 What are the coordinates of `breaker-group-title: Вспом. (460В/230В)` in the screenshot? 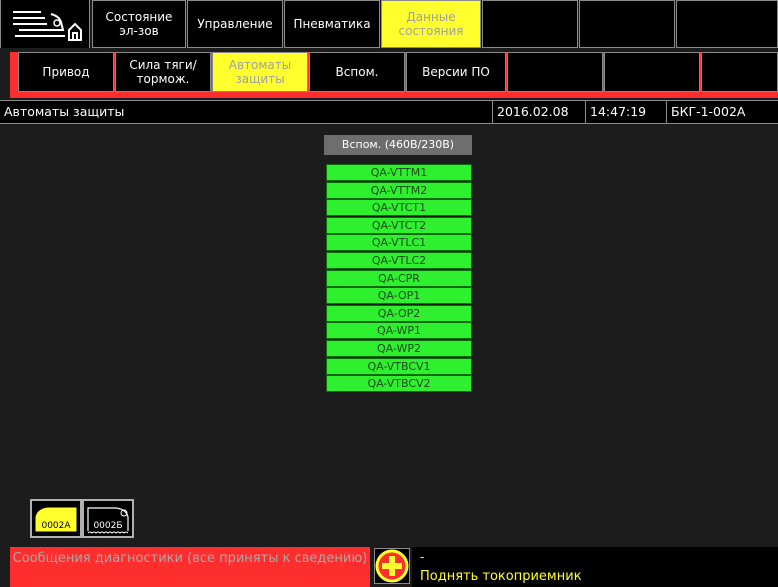 It's located at (398, 145).